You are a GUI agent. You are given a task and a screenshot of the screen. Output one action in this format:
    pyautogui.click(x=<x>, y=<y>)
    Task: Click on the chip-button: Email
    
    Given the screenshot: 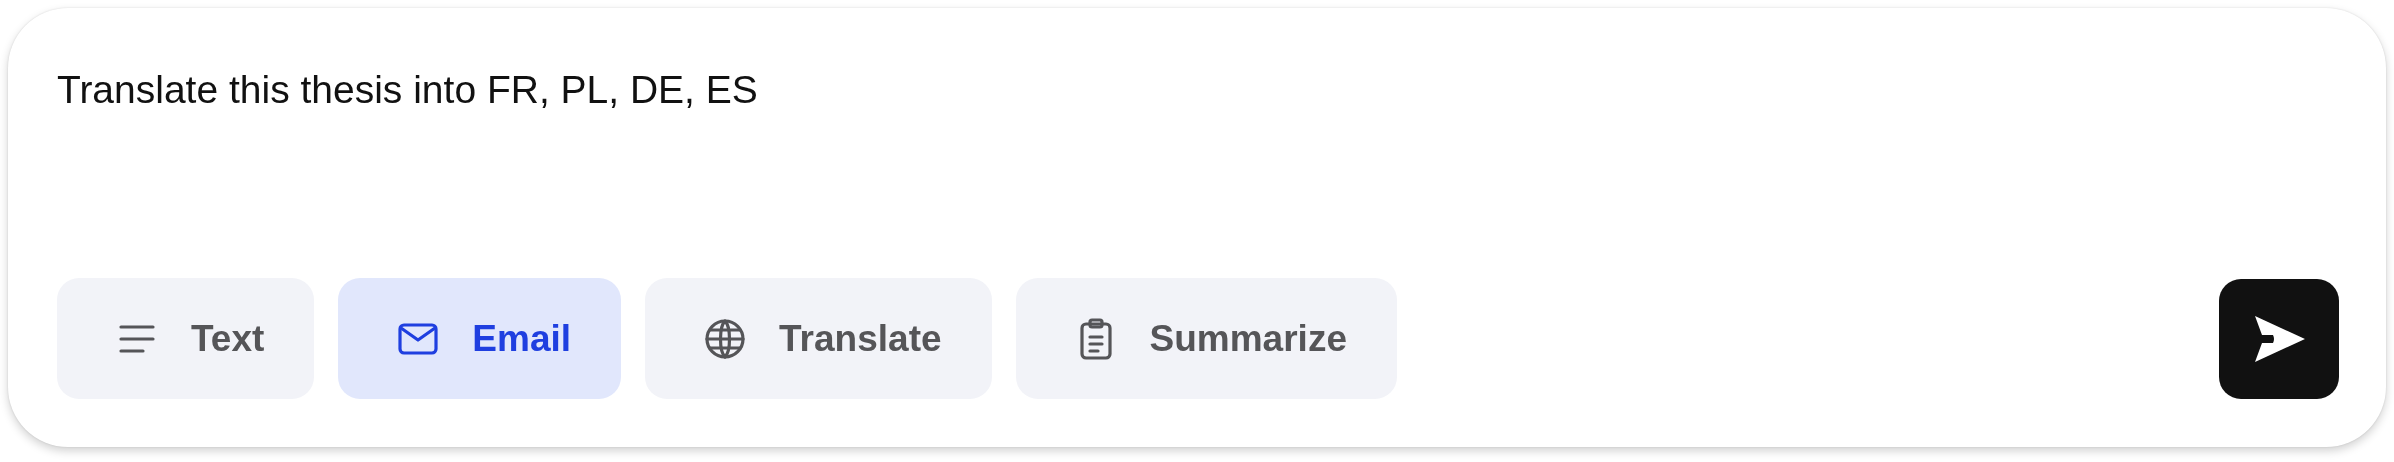 What is the action you would take?
    pyautogui.click(x=480, y=338)
    